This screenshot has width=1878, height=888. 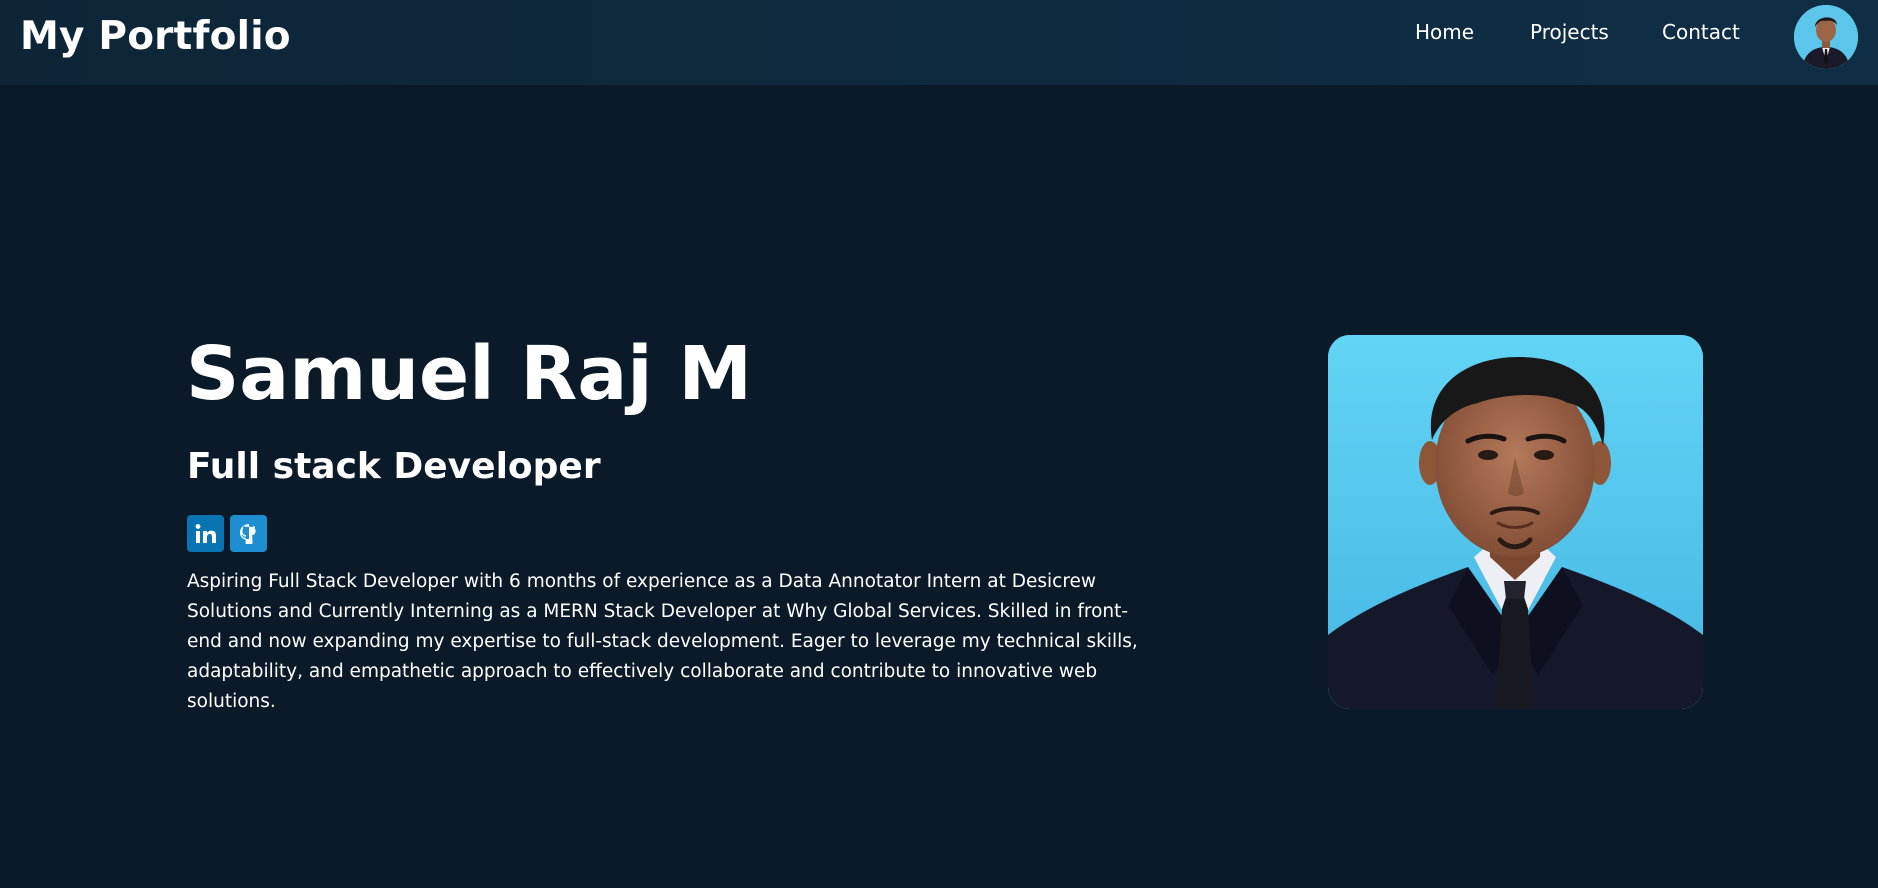 I want to click on github-icon, so click(x=247, y=533).